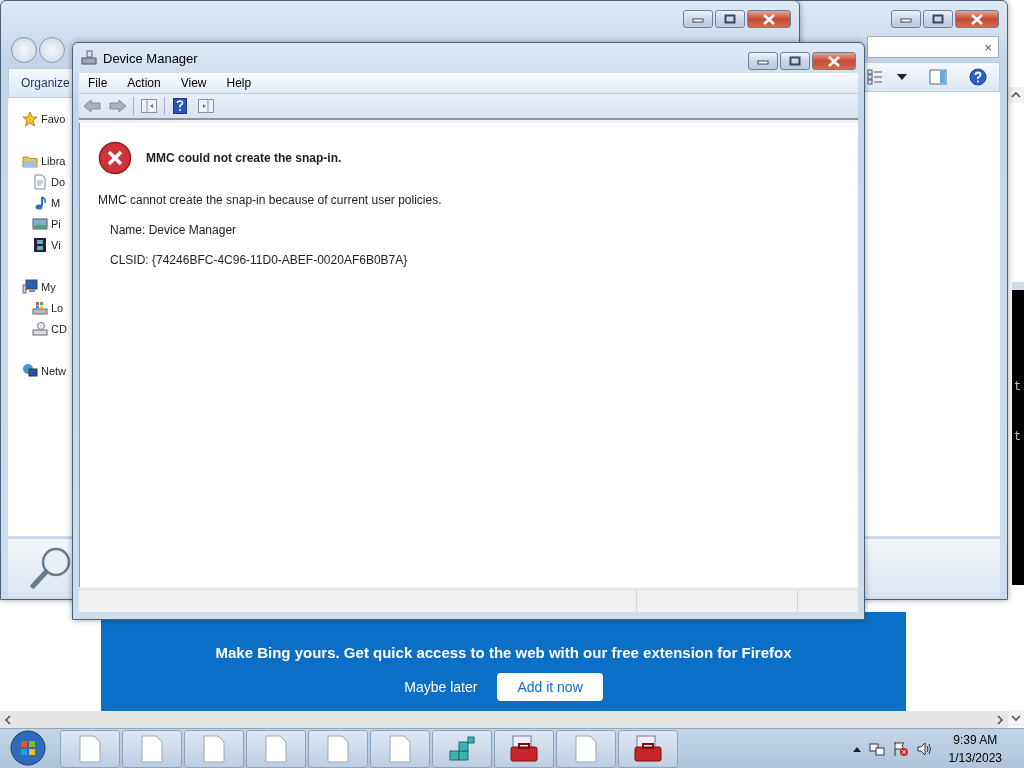  What do you see at coordinates (45, 83) in the screenshot?
I see `organize-button: Organize` at bounding box center [45, 83].